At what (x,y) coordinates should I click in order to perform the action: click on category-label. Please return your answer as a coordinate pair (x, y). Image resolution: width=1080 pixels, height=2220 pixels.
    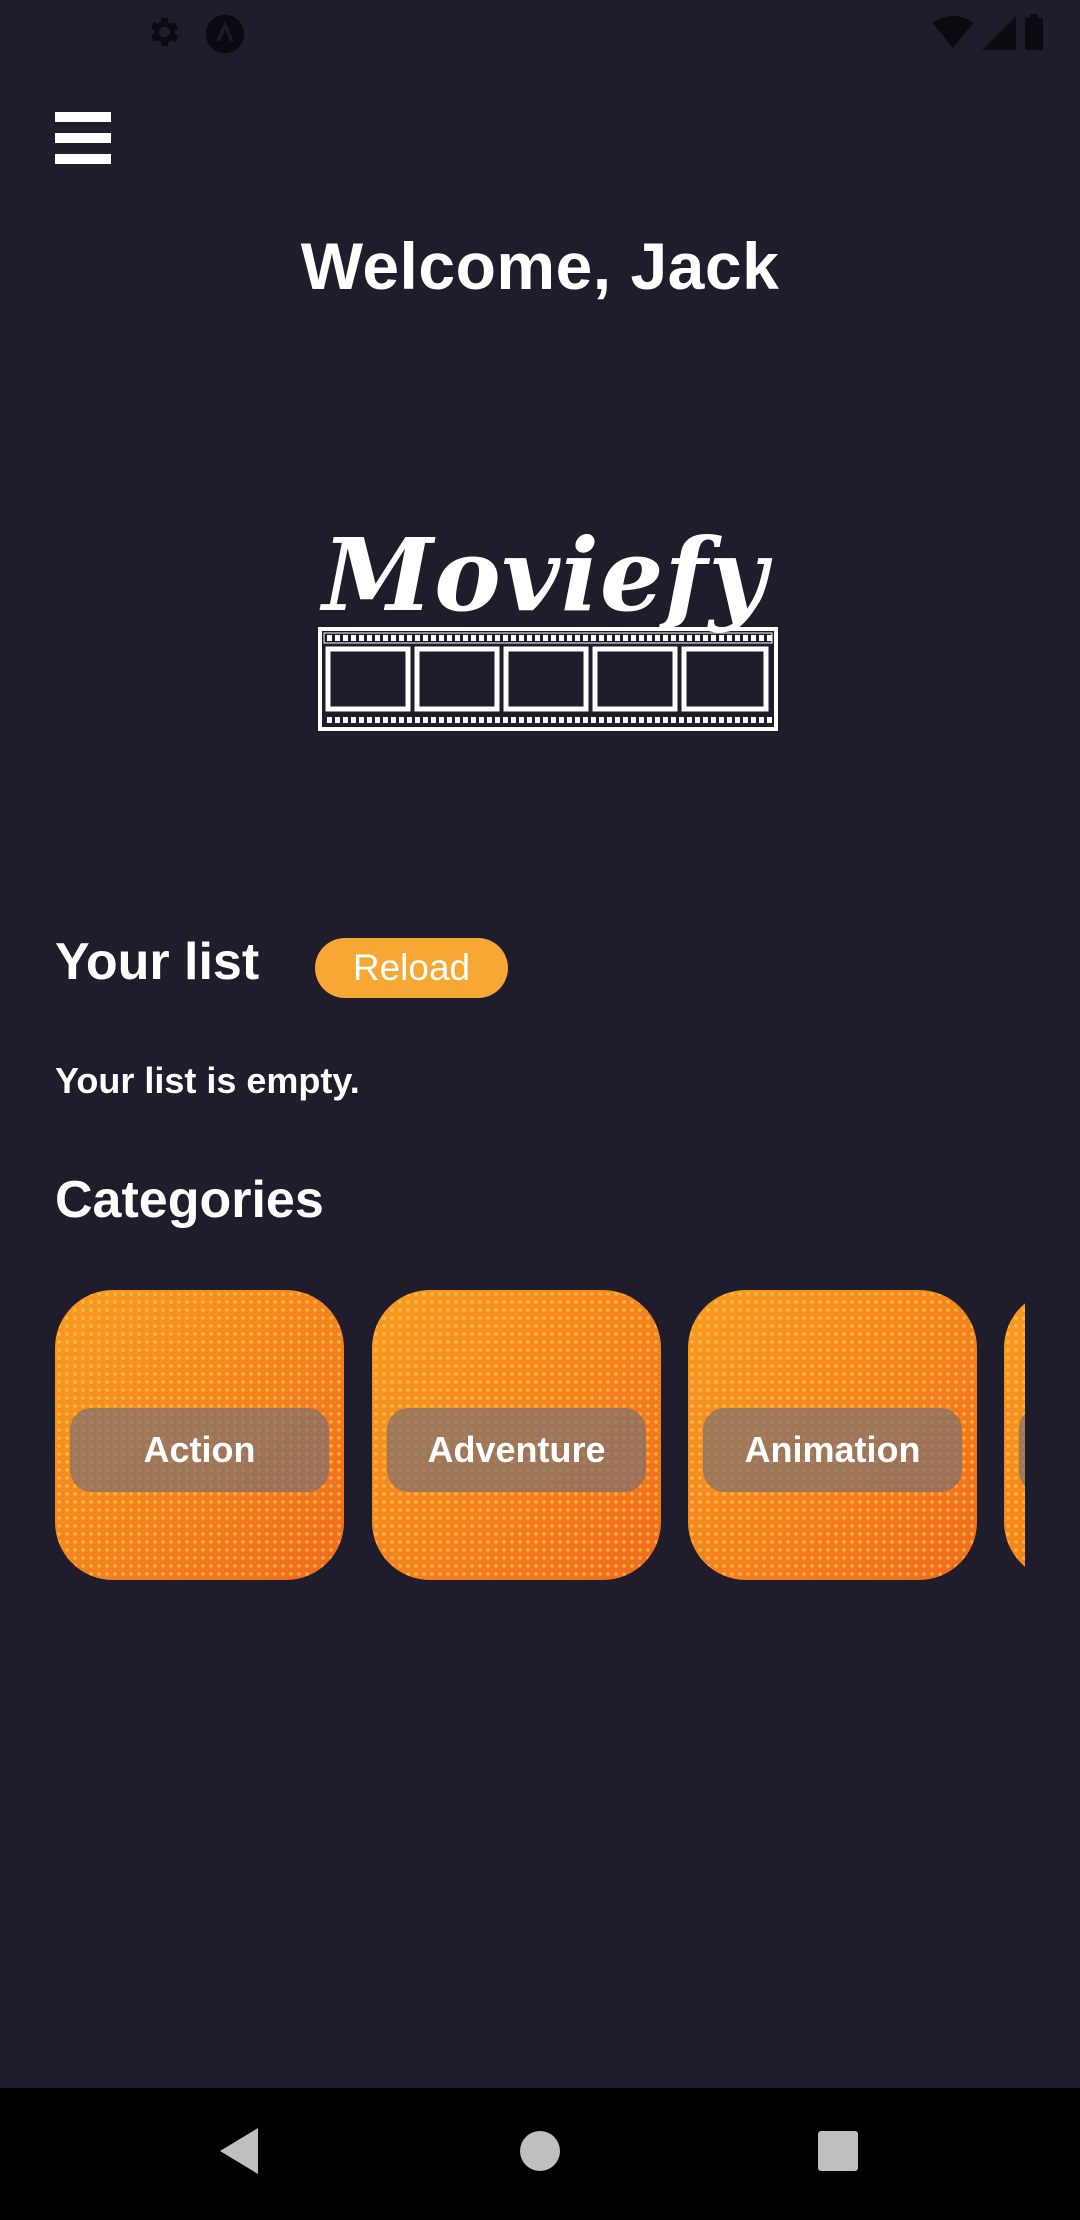
    Looking at the image, I should click on (1022, 1450).